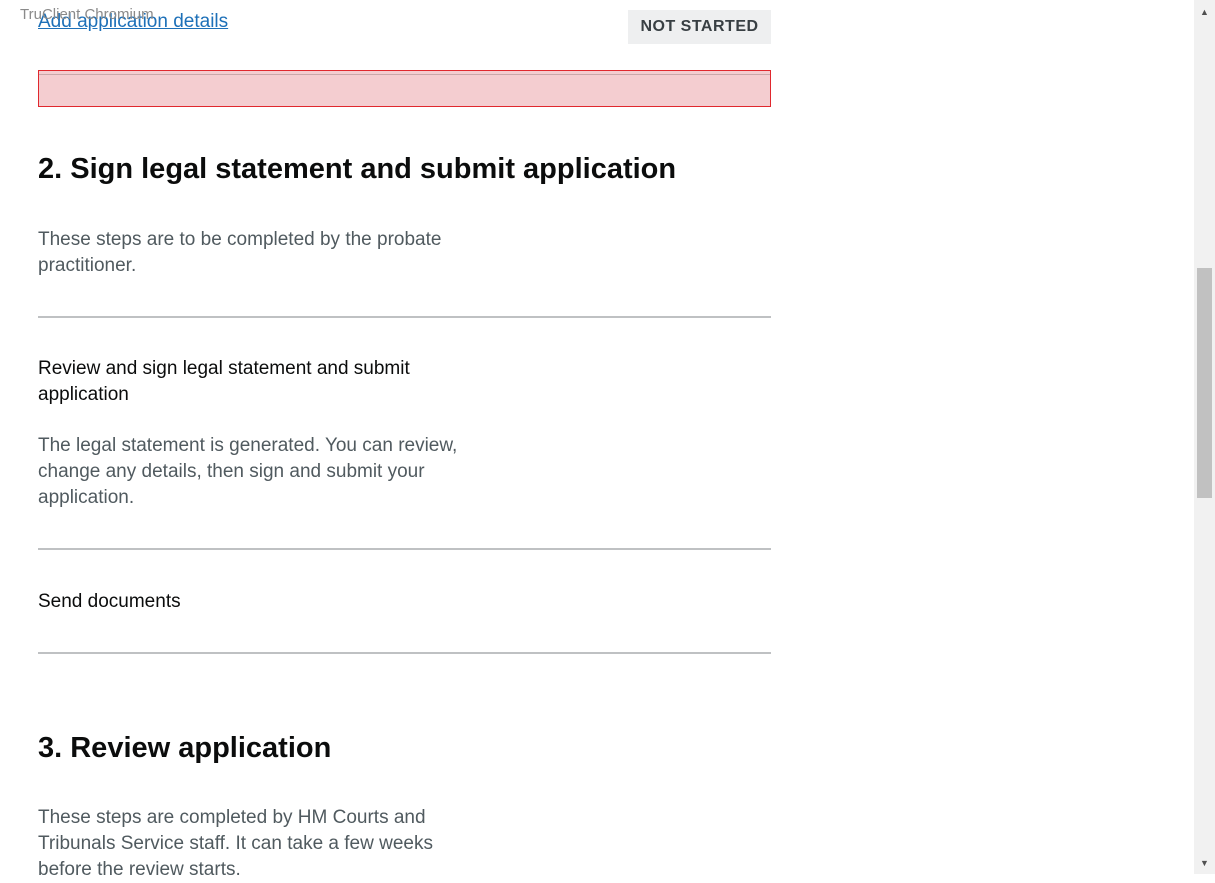 The width and height of the screenshot is (1215, 883). Describe the element at coordinates (133, 22) in the screenshot. I see `add-application-details-link: Add application details` at that location.